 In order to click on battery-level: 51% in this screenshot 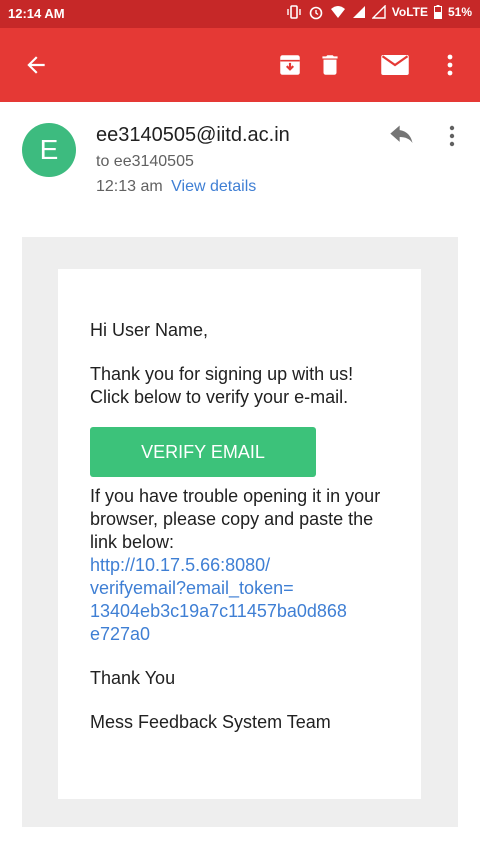, I will do `click(459, 12)`.